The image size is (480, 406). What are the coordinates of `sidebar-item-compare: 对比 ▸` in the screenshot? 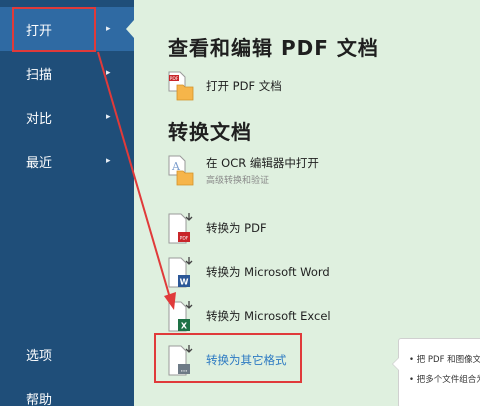 It's located at (67, 117).